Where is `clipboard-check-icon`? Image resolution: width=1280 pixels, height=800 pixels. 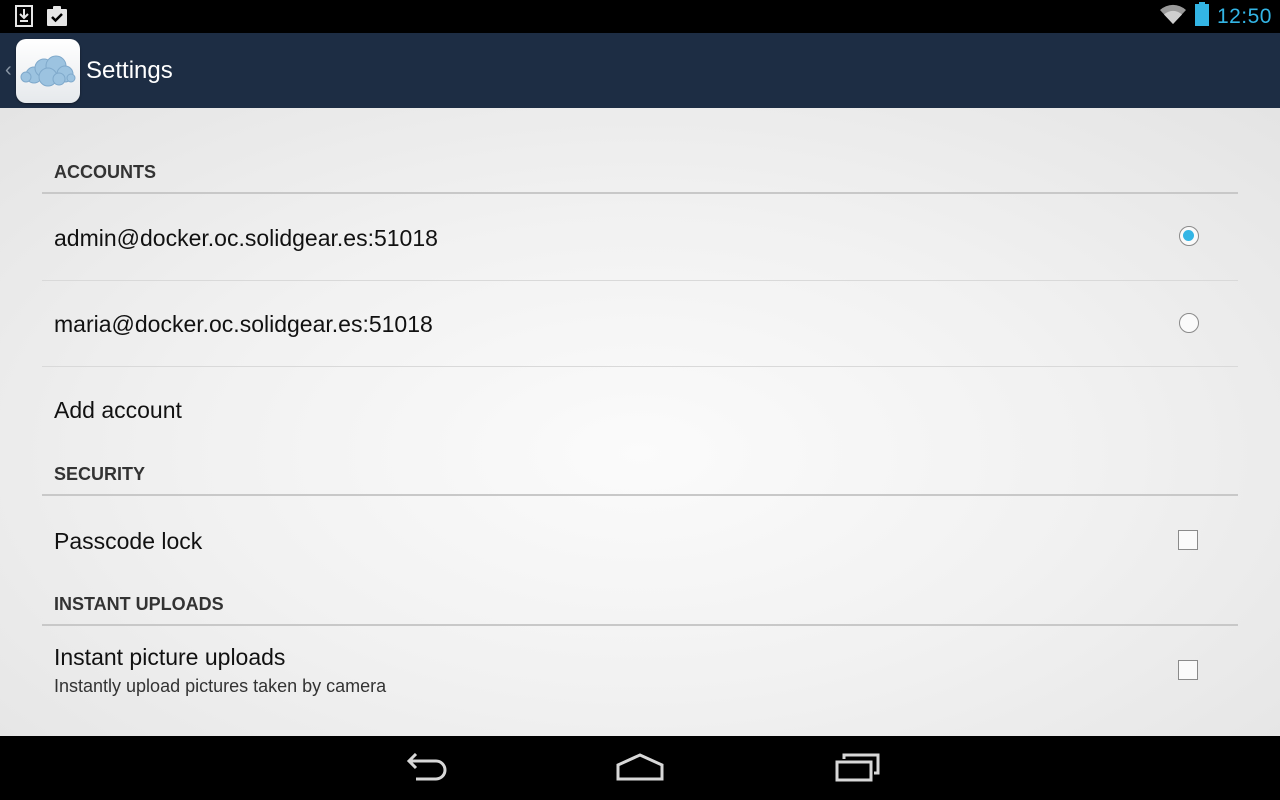 clipboard-check-icon is located at coordinates (57, 18).